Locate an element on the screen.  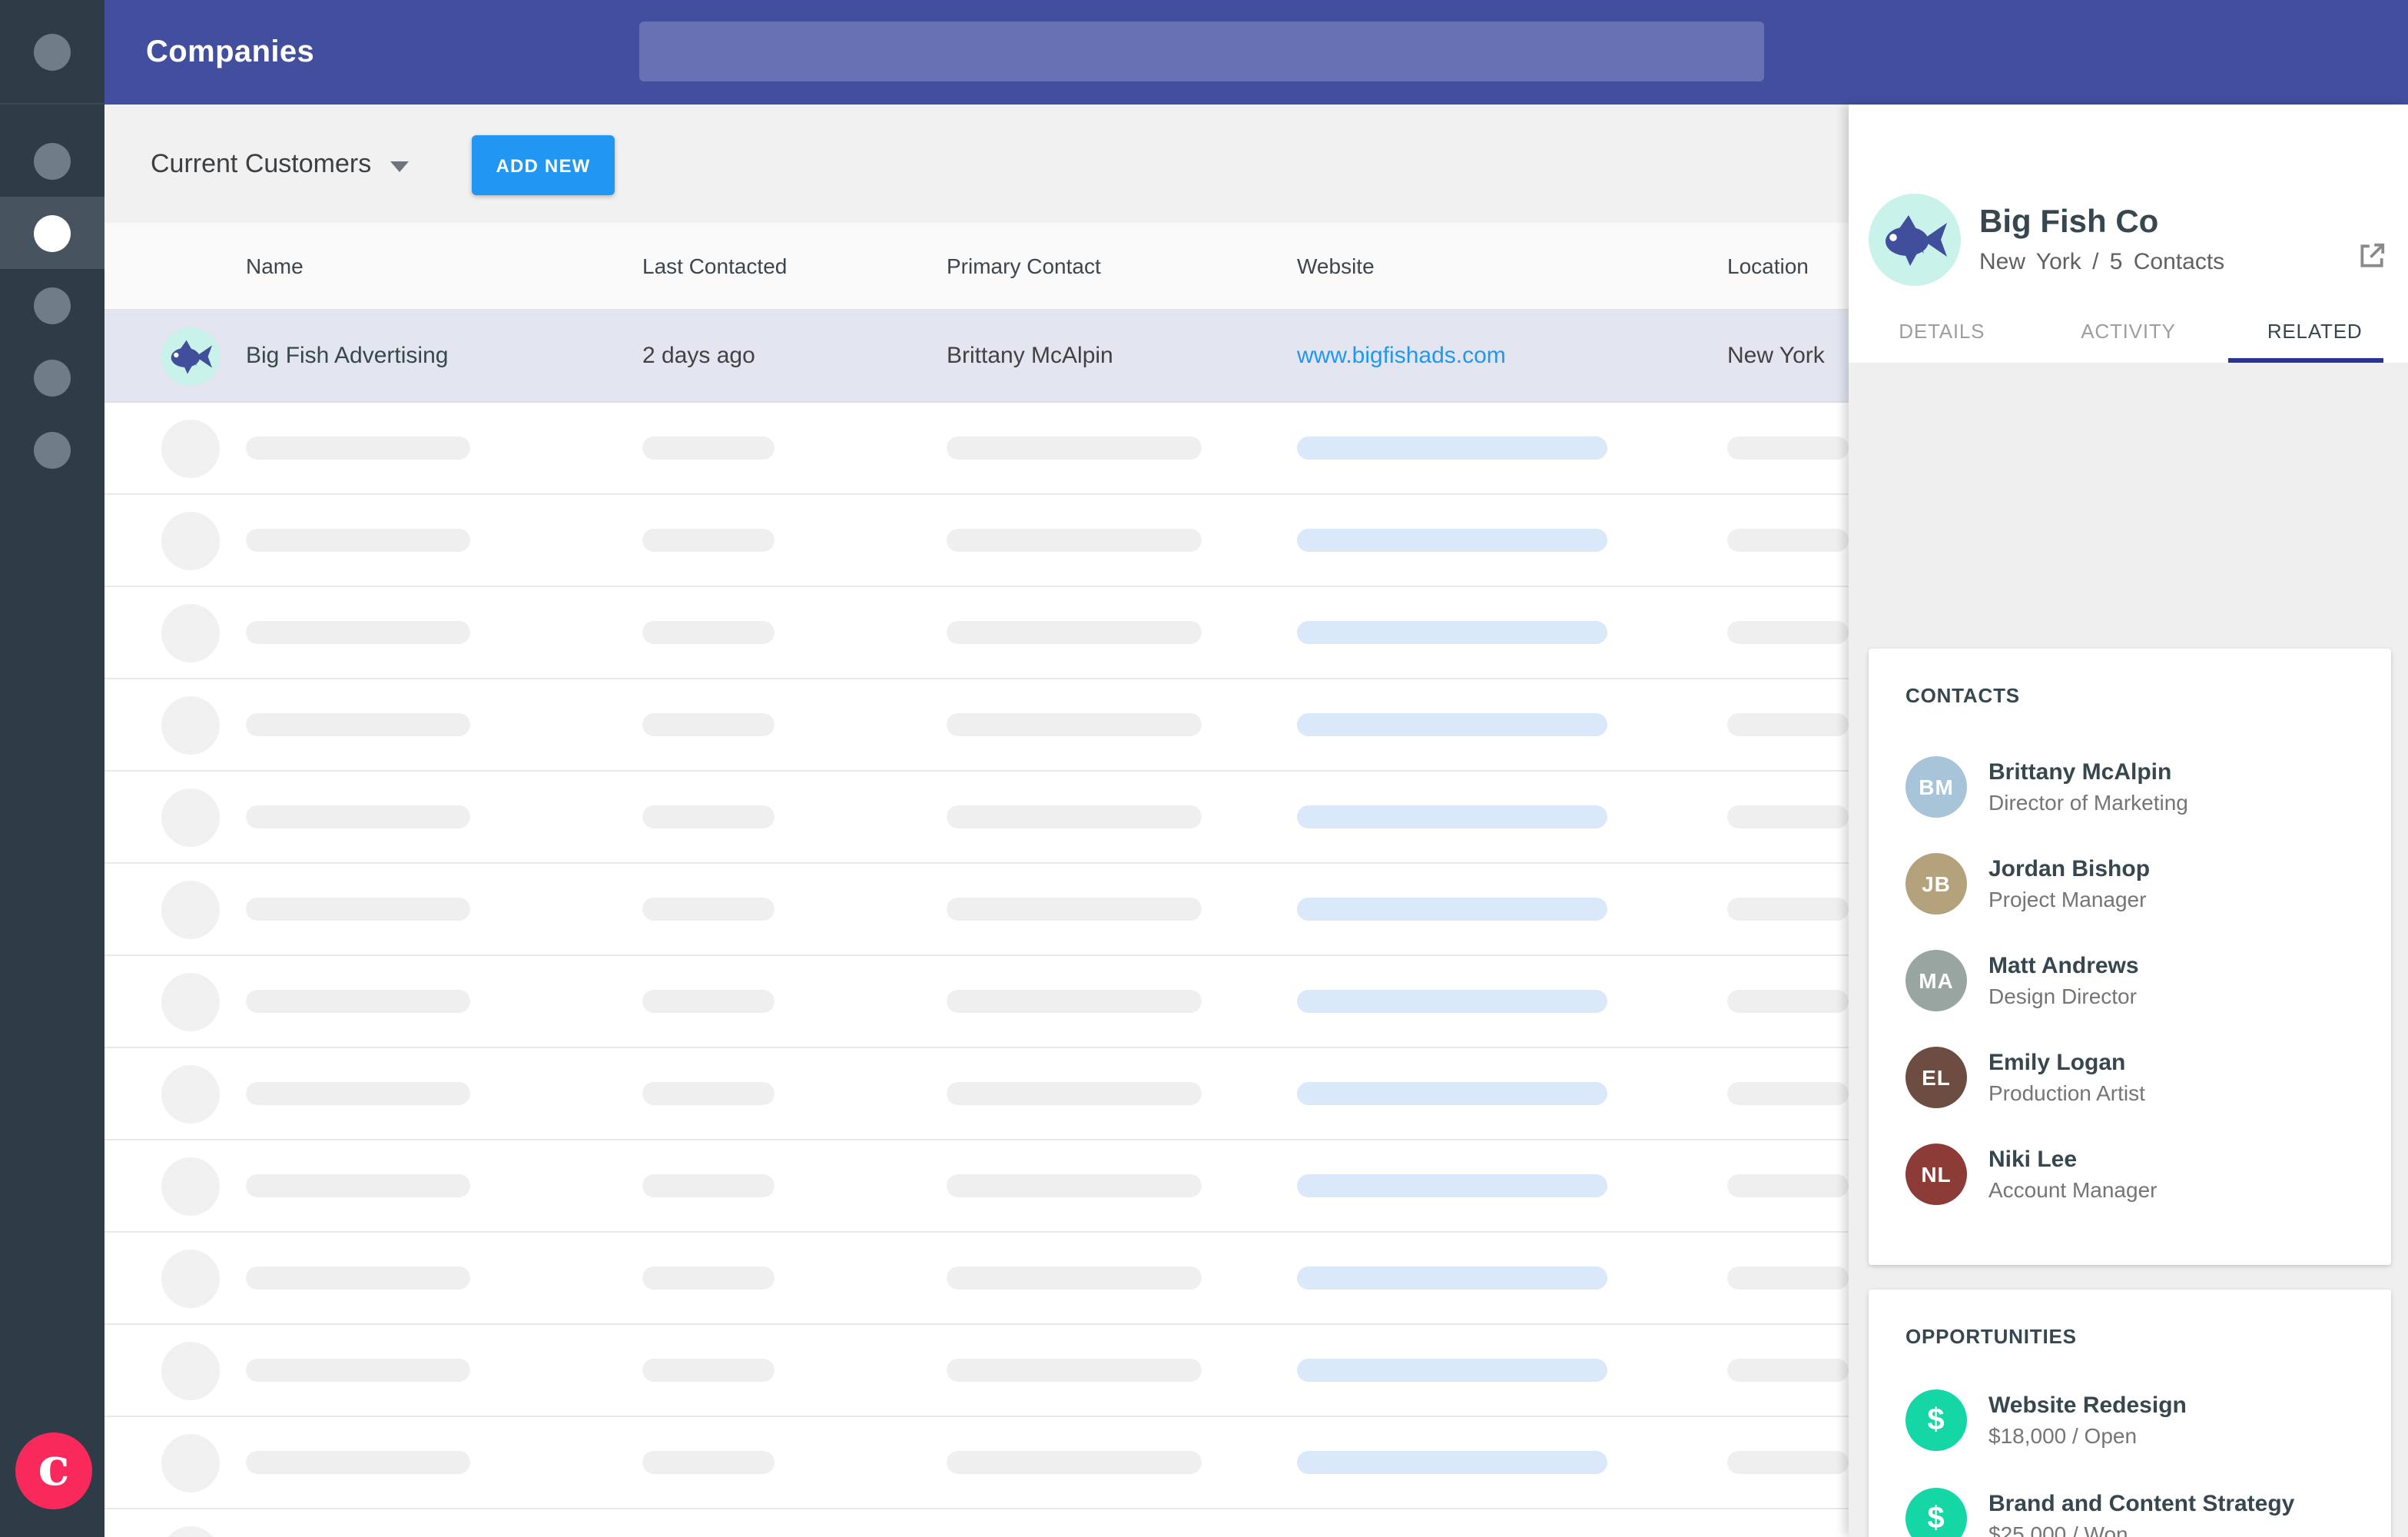
opportunities-section-title: OPPORTUNITIES is located at coordinates (1992, 1336).